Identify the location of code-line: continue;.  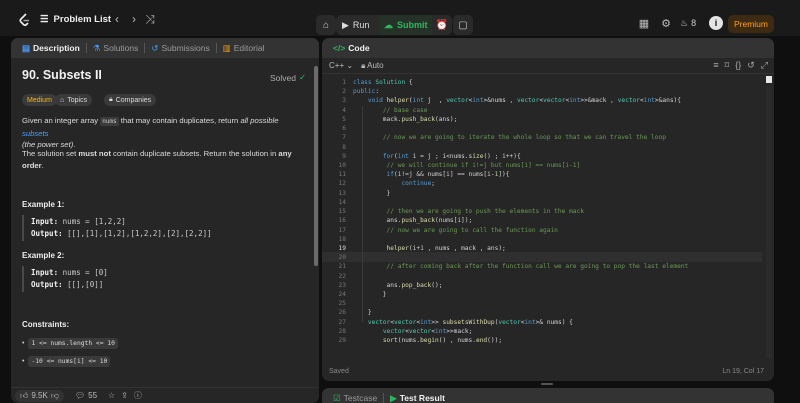
(418, 184).